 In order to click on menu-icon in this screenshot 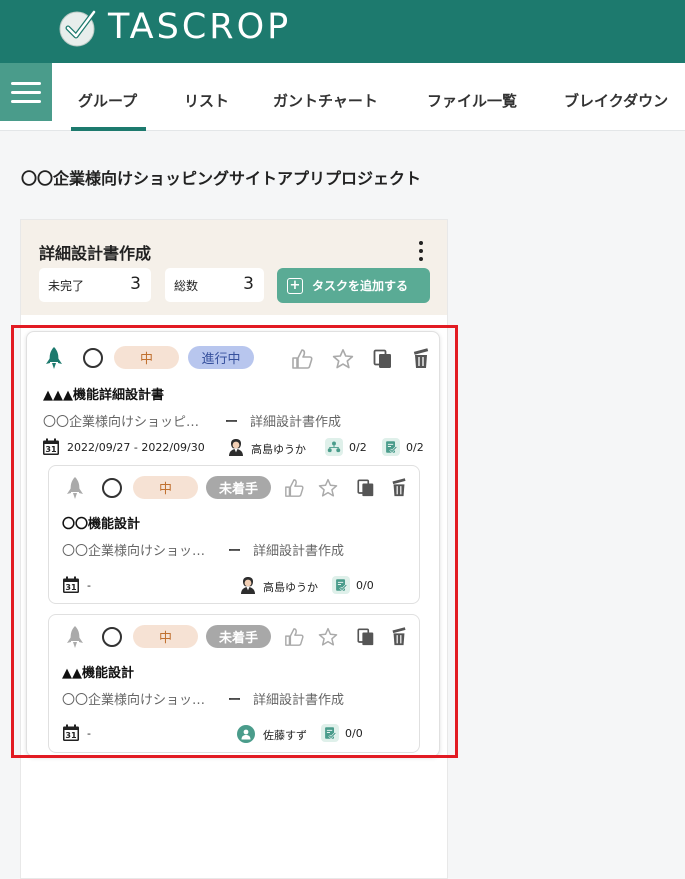, I will do `click(26, 92)`.